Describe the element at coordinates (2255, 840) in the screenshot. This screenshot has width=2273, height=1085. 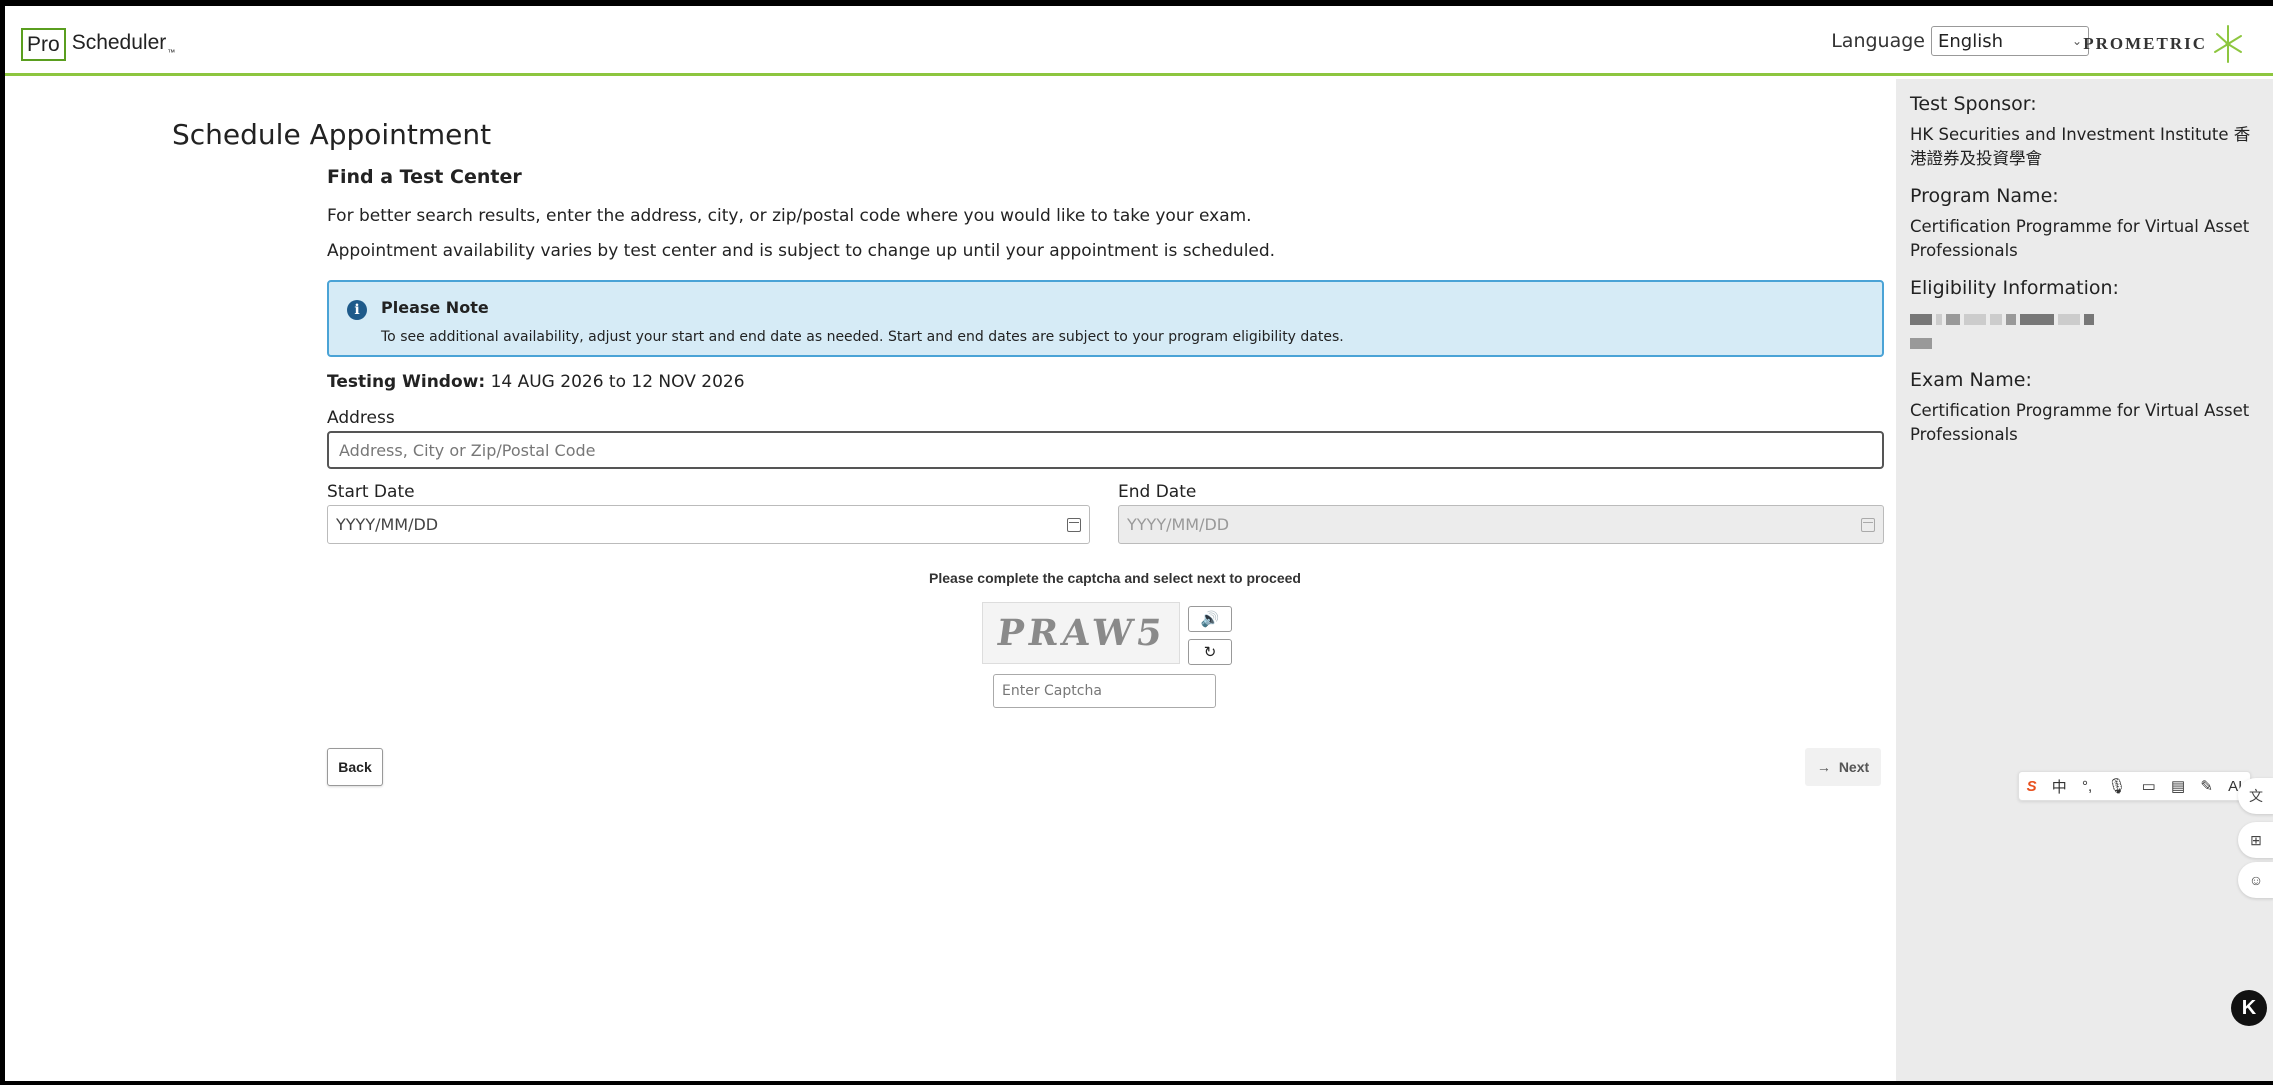
I see `apps-grid-icon: ⊞` at that location.